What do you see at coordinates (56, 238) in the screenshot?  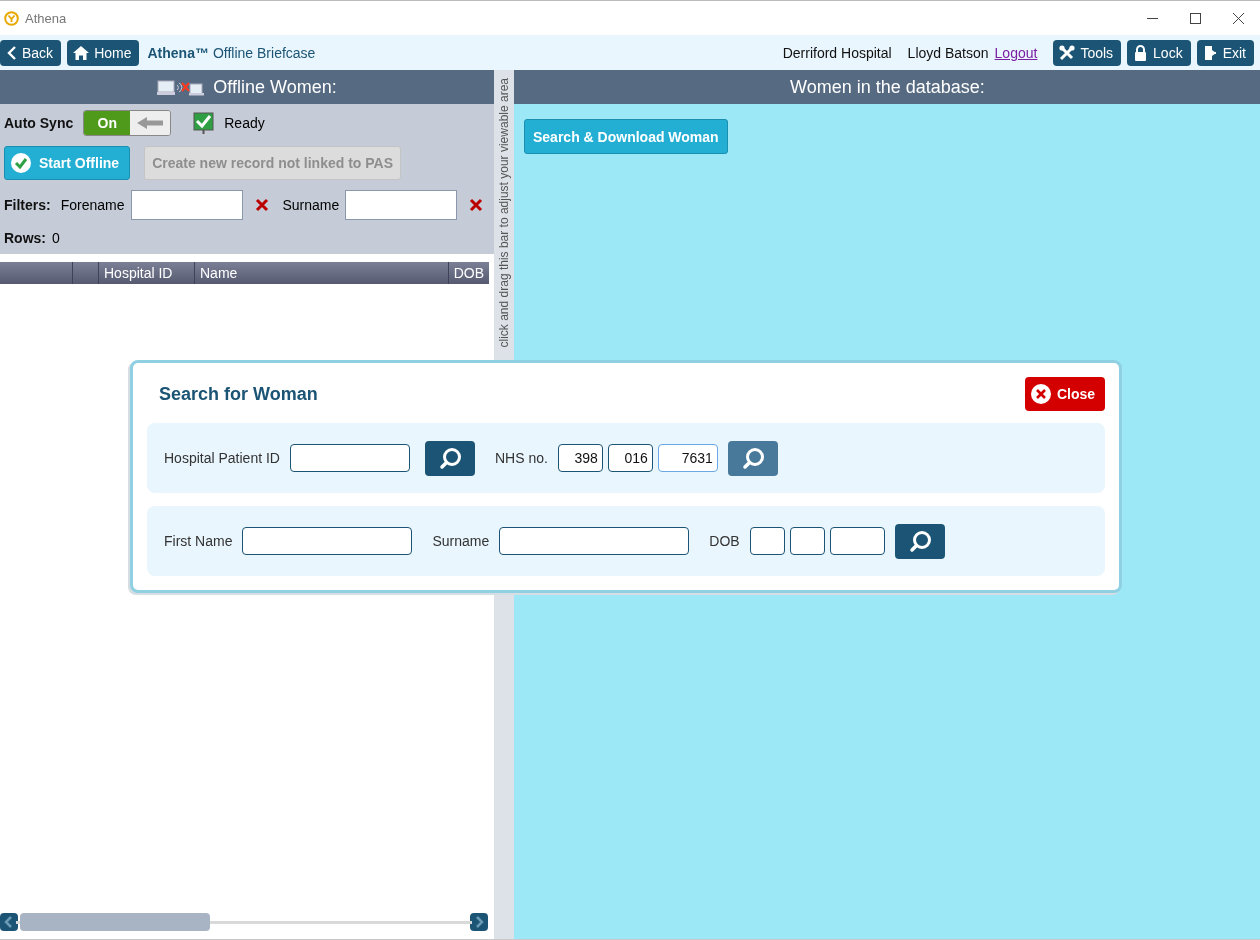 I see `rows-count: 0` at bounding box center [56, 238].